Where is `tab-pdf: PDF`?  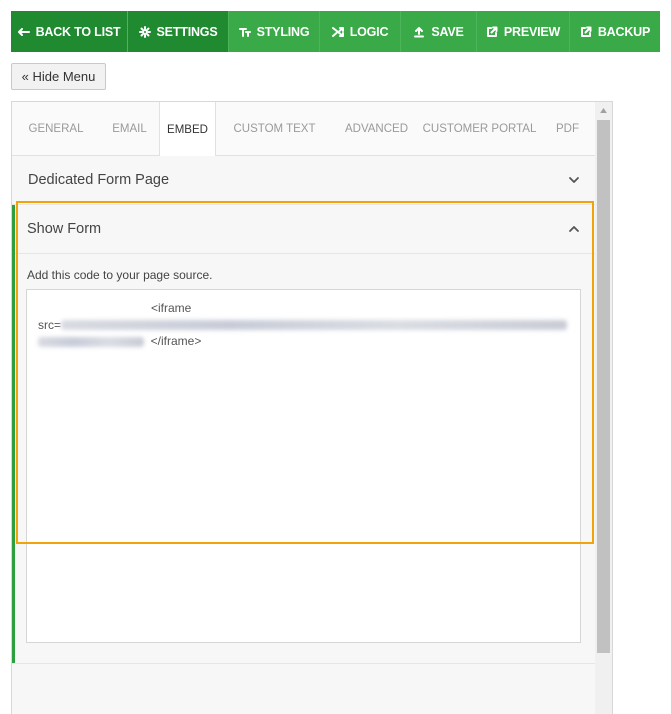
tab-pdf: PDF is located at coordinates (567, 129).